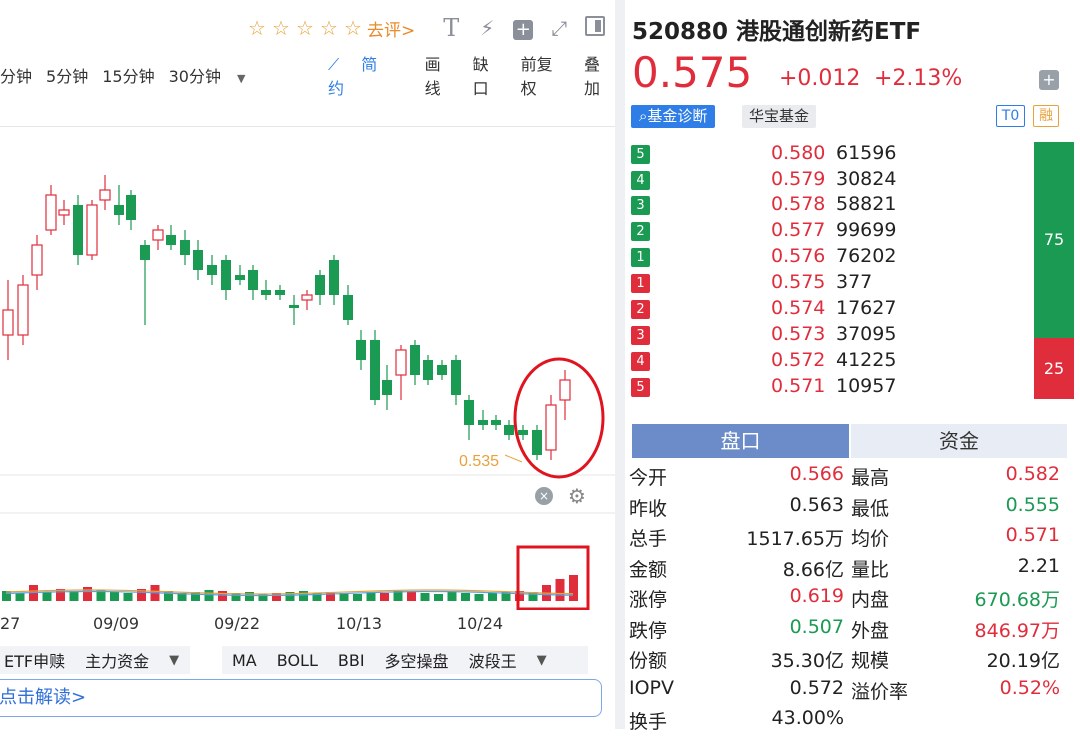 This screenshot has height=737, width=1080. What do you see at coordinates (779, 116) in the screenshot?
I see `fund-company-tag: 华宝基金` at bounding box center [779, 116].